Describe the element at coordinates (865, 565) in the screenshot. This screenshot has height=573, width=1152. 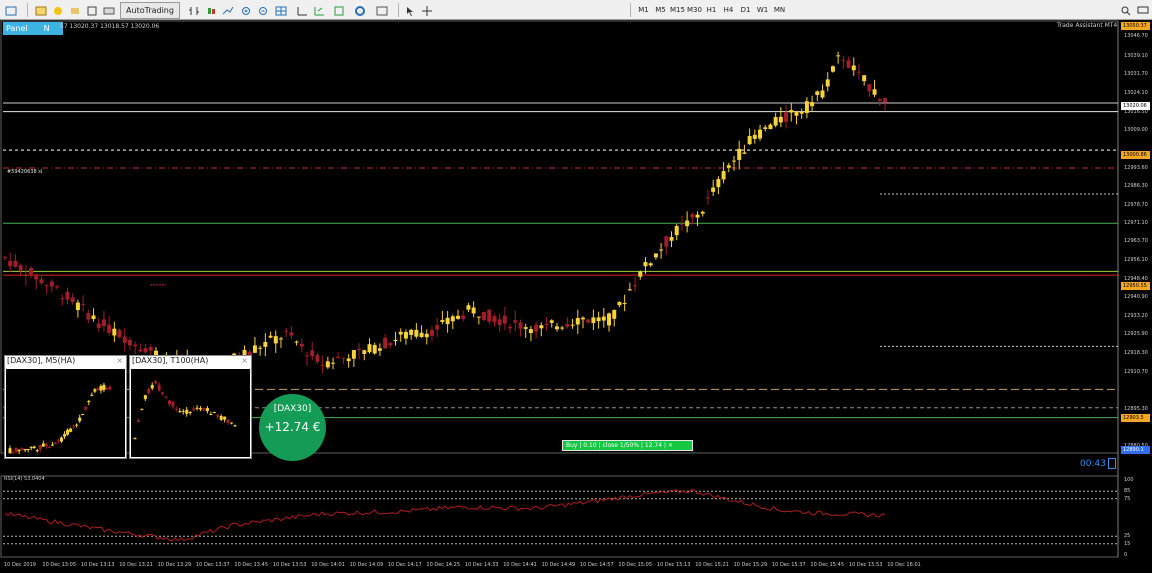
I see `time-axis-label: 10 Dec 15:53` at that location.